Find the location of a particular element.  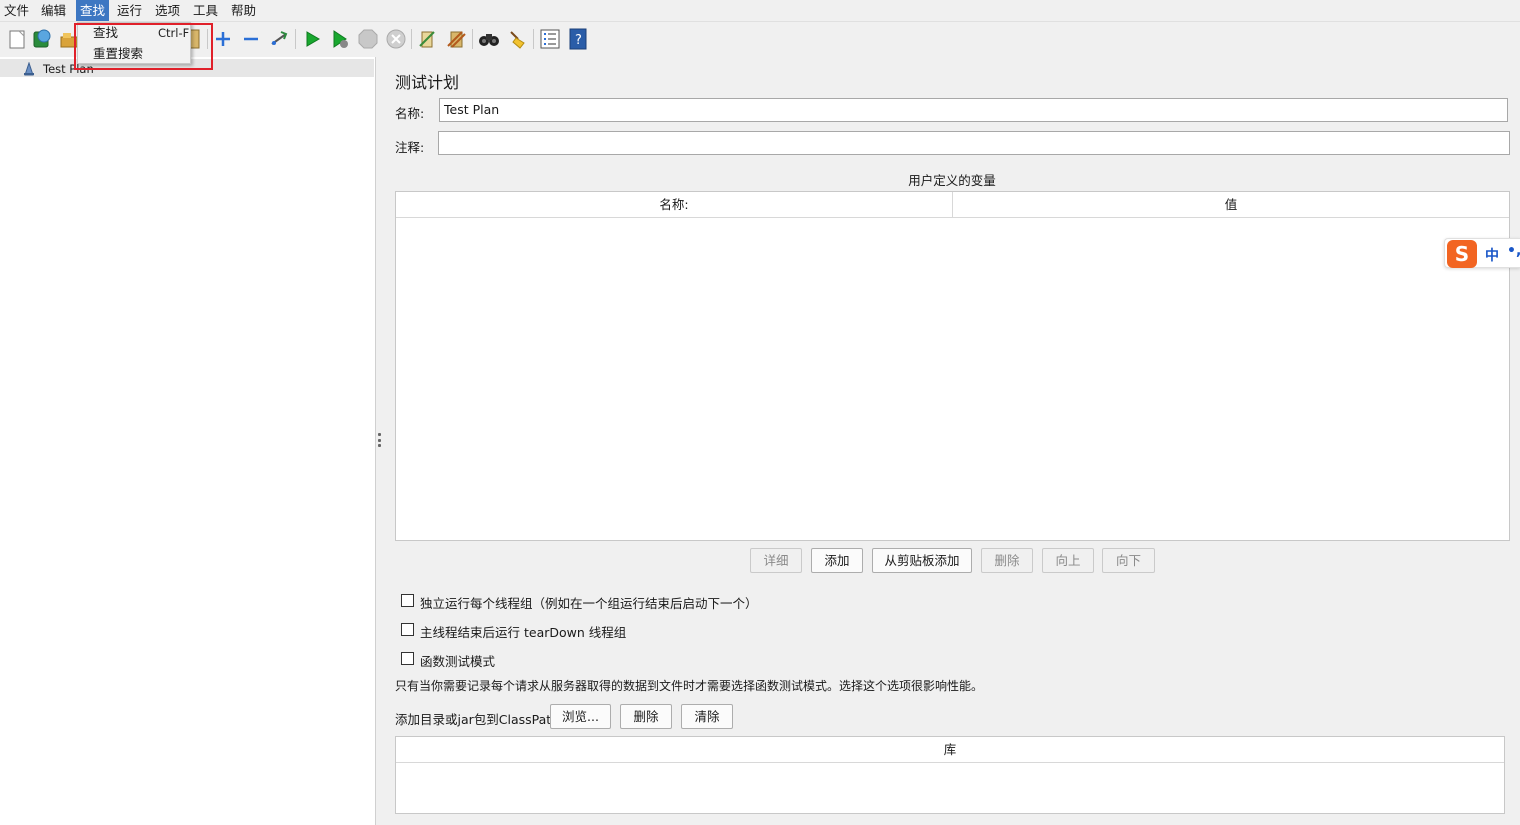

new-icon is located at coordinates (17, 39).